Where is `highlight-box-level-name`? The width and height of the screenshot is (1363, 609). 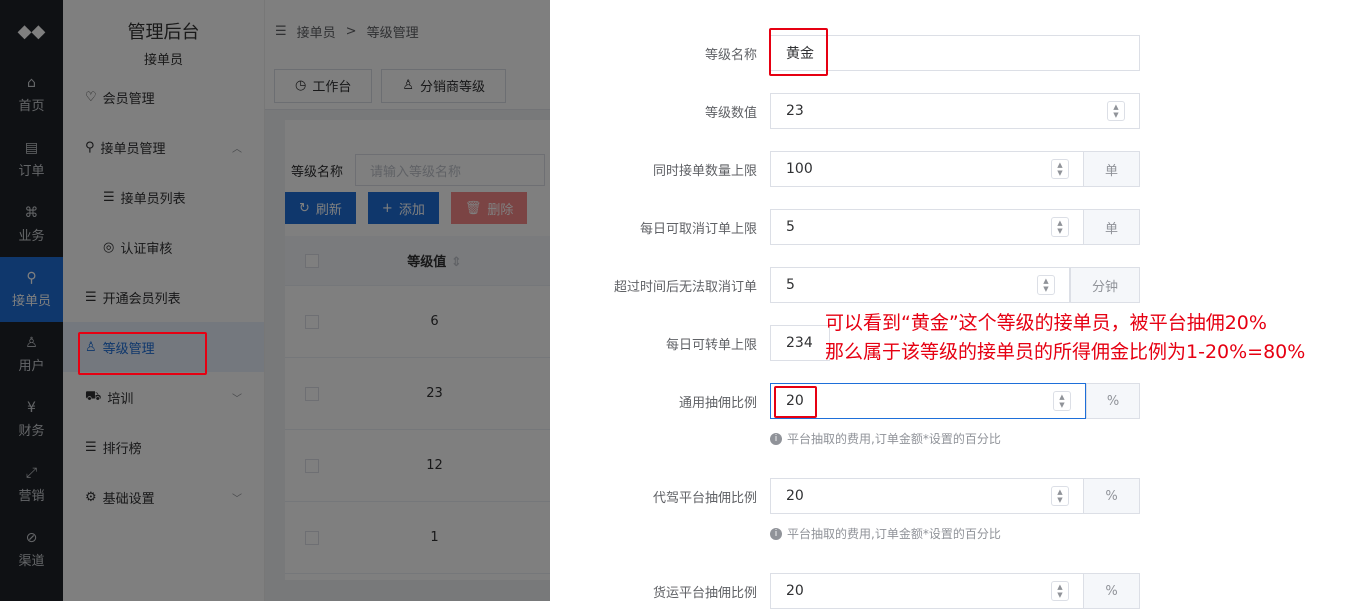
highlight-box-level-name is located at coordinates (798, 52).